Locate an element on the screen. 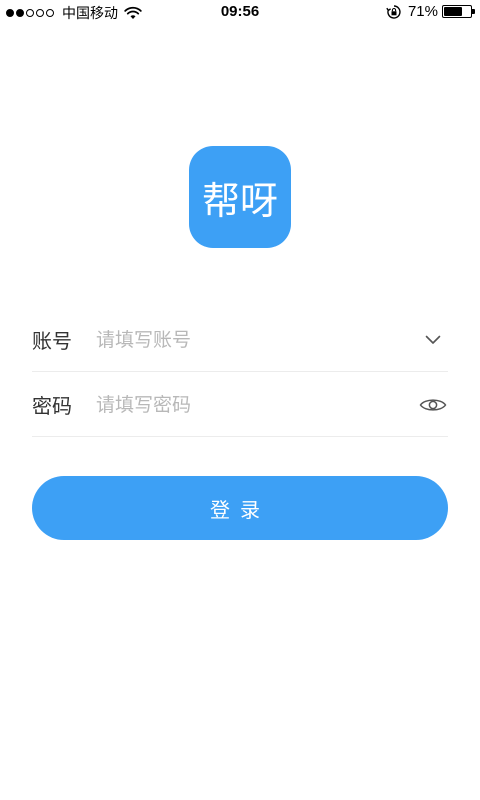 Image resolution: width=480 pixels, height=800 pixels. account-row: 账号 is located at coordinates (240, 340).